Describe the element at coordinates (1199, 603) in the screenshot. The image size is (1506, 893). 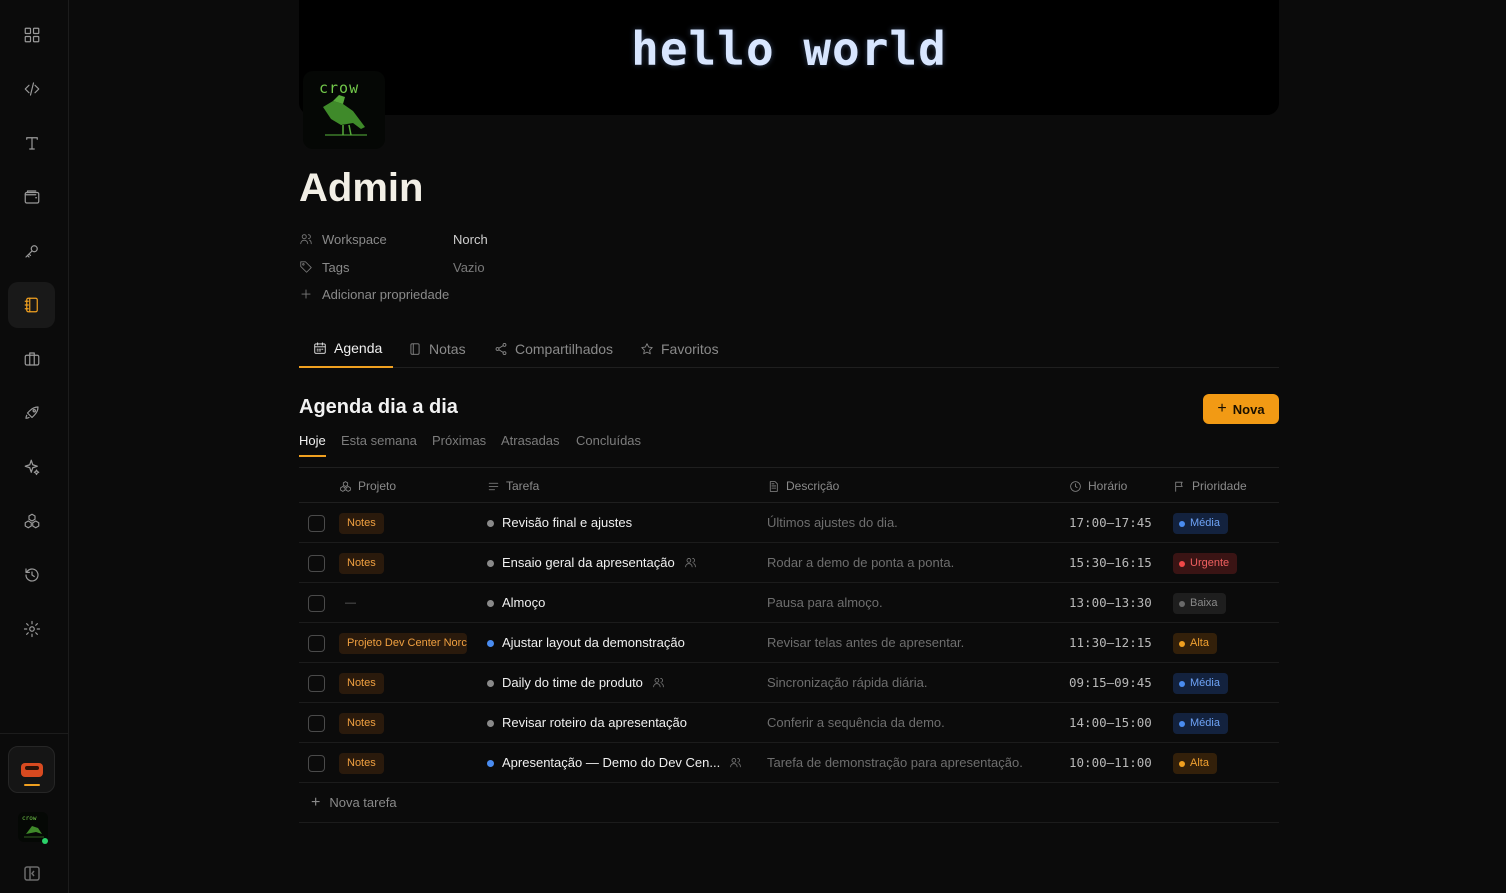
I see `priority-badge: Baixa` at that location.